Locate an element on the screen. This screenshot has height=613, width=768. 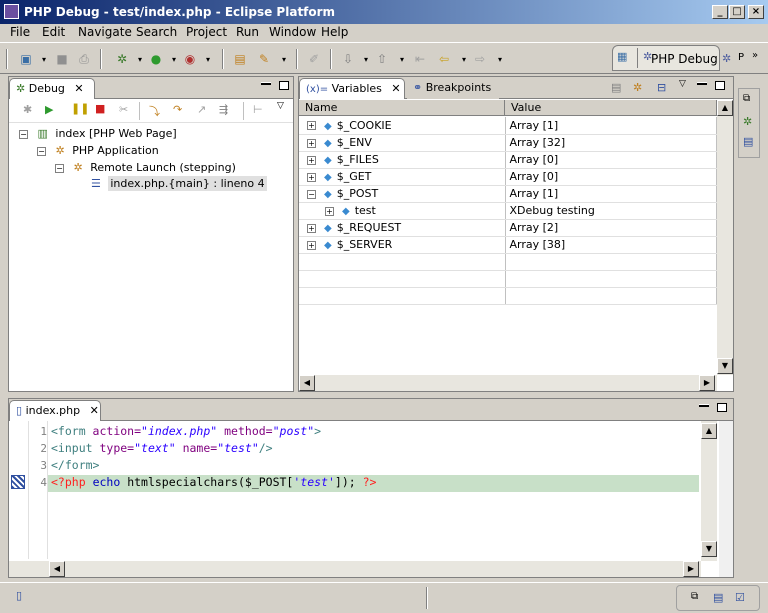
maximize-view-icon is located at coordinates (720, 85).